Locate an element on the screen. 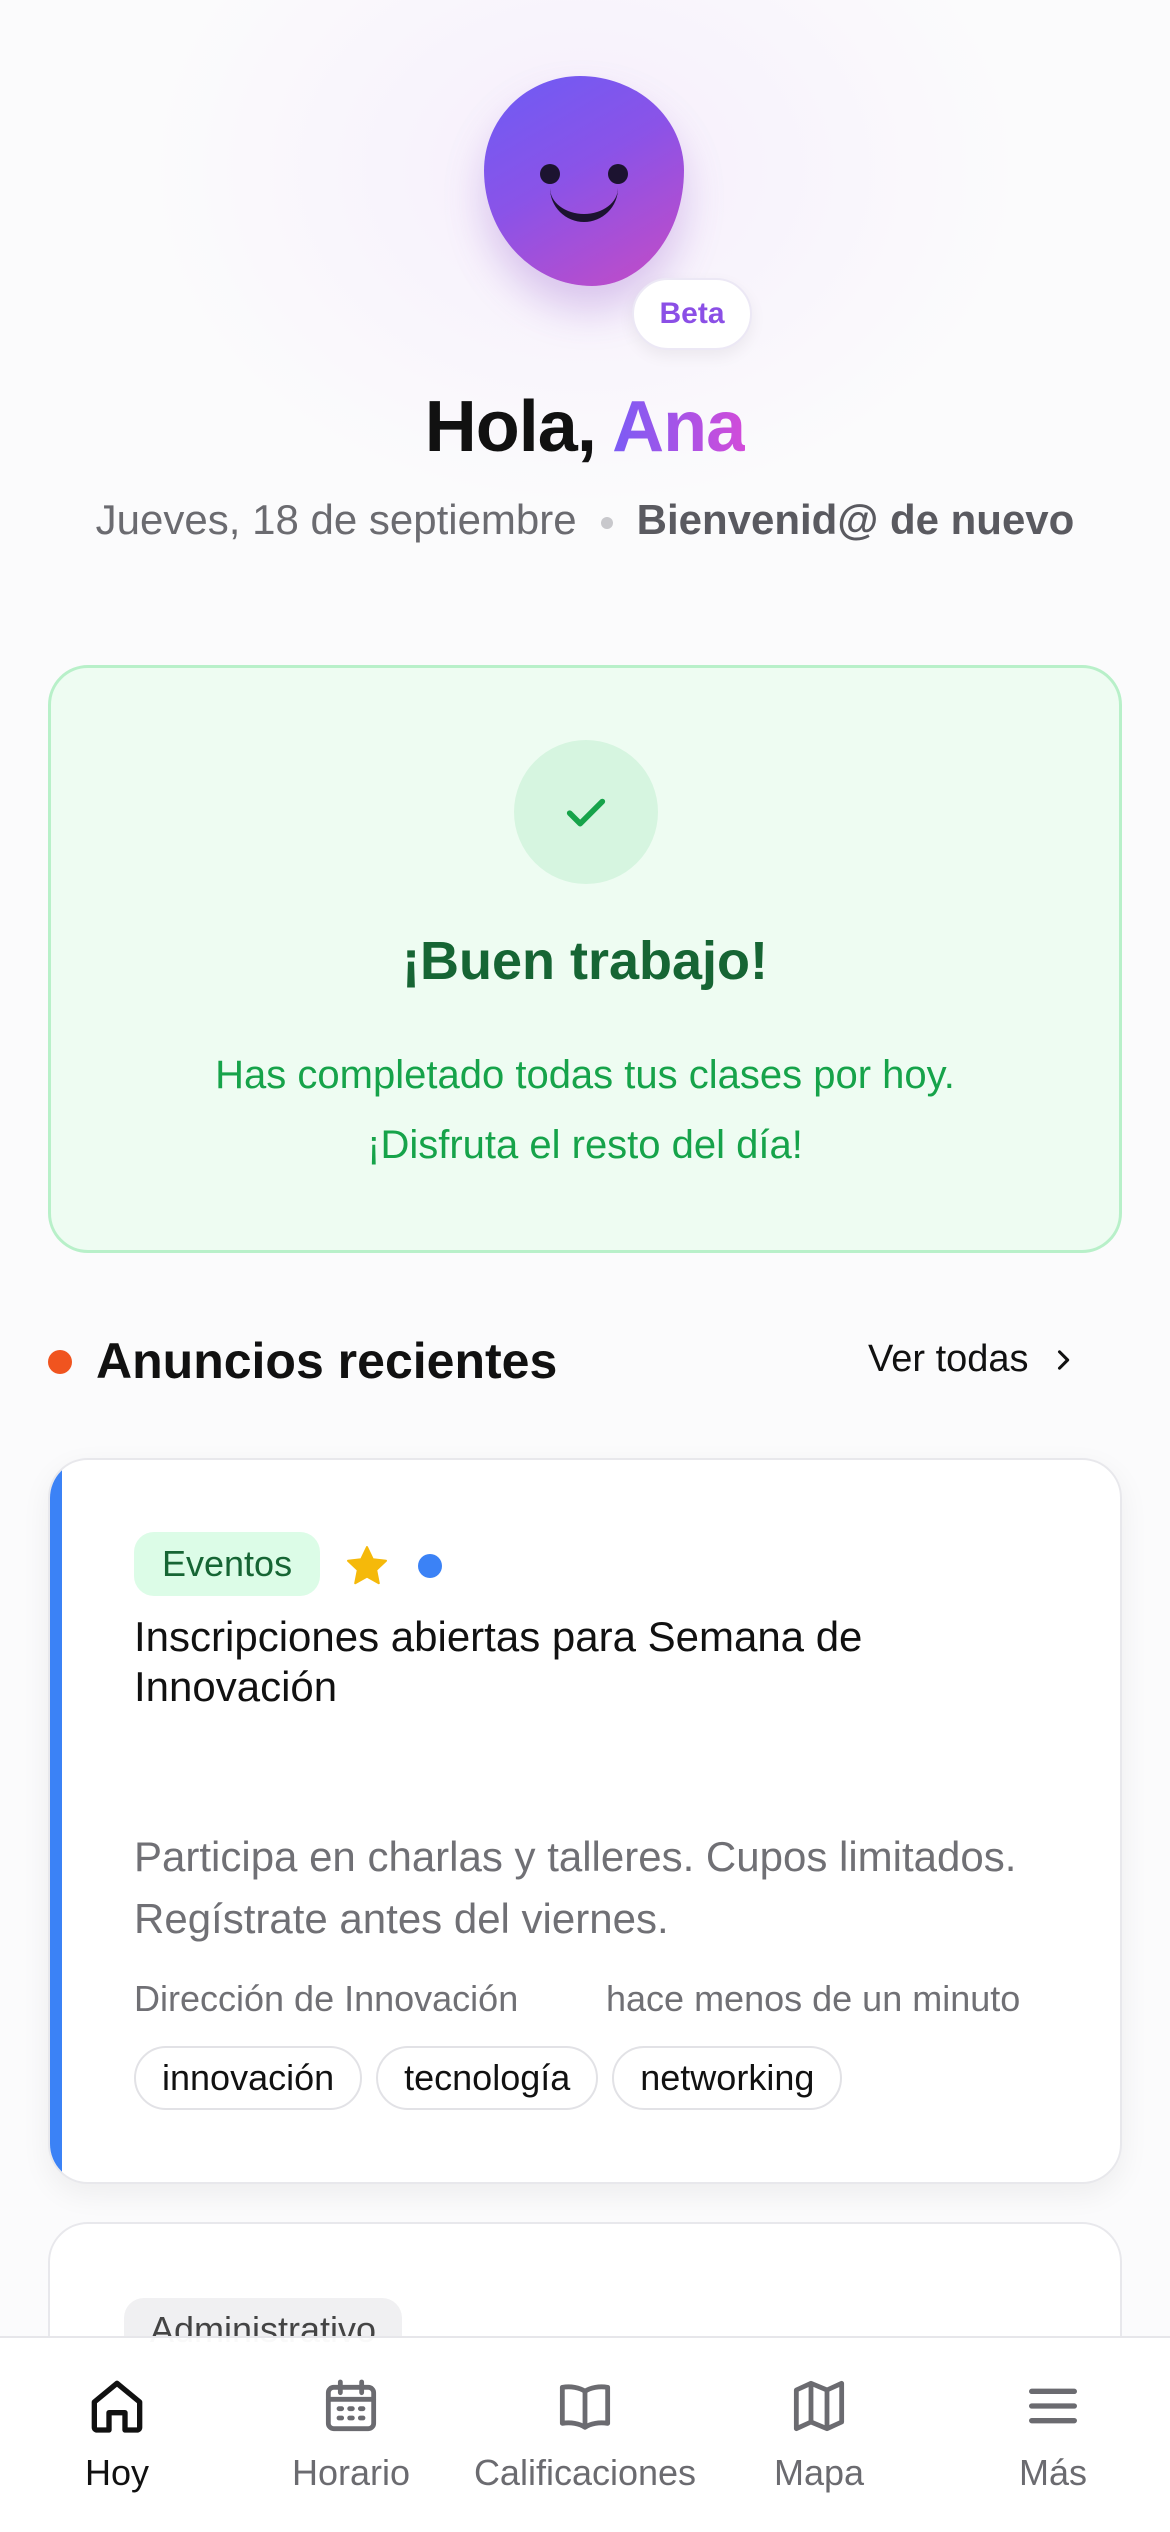  chevron-right-icon is located at coordinates (1063, 1359).